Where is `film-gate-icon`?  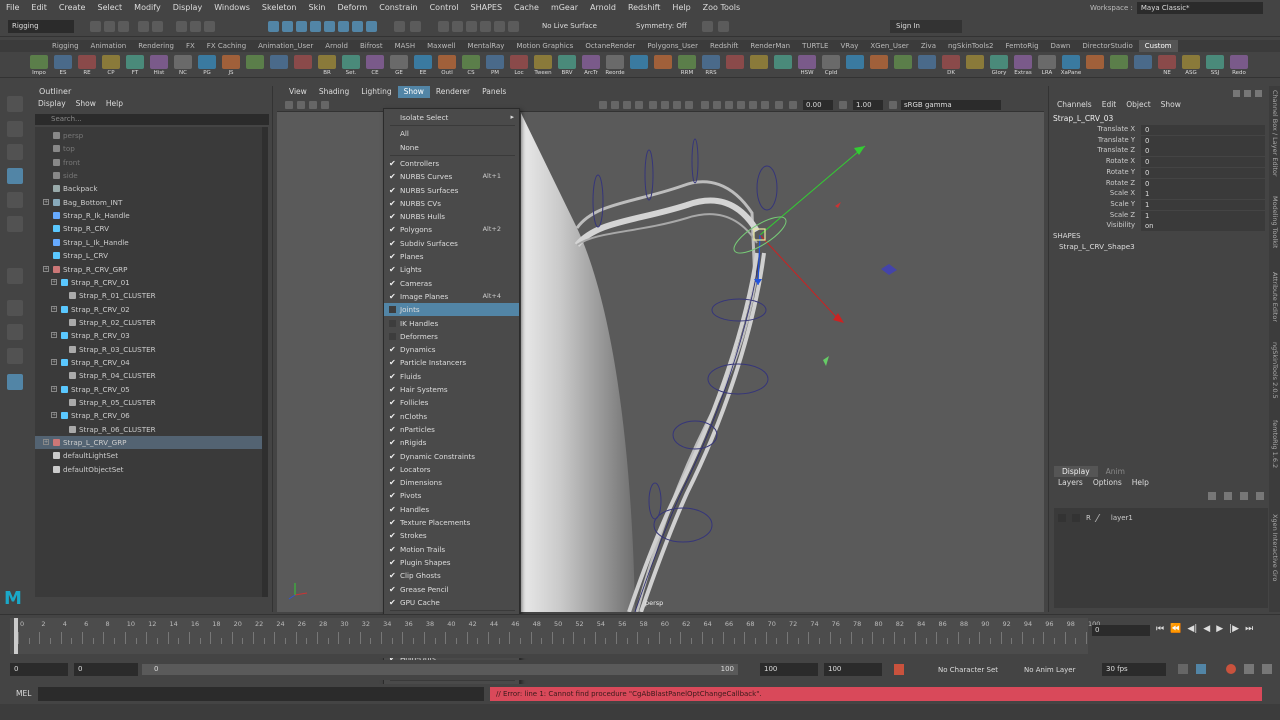
film-gate-icon is located at coordinates (615, 105).